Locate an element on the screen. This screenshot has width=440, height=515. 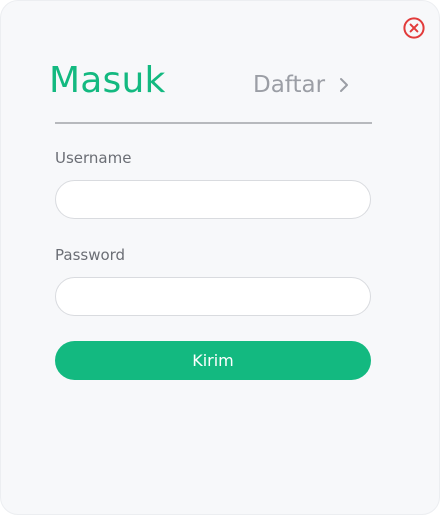
username-label: Username is located at coordinates (93, 158).